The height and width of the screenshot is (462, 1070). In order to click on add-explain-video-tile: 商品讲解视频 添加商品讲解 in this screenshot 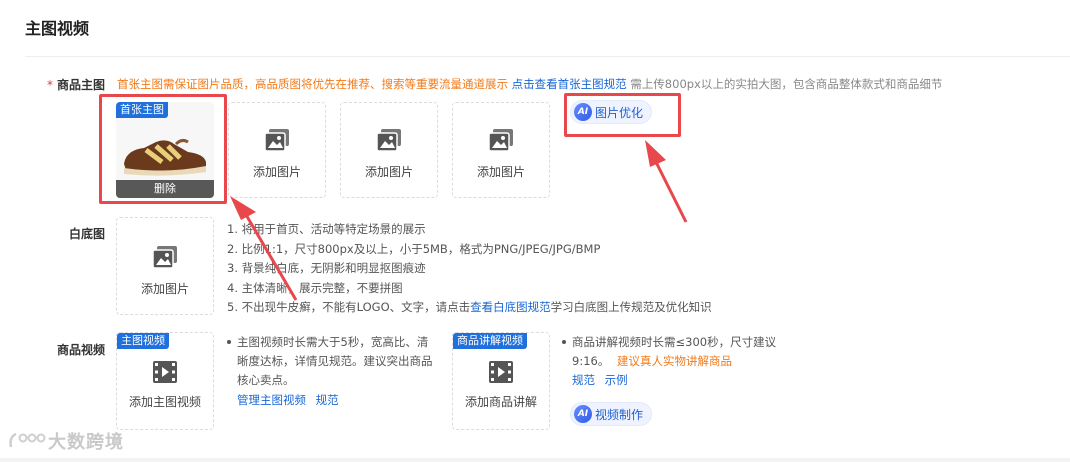, I will do `click(501, 381)`.